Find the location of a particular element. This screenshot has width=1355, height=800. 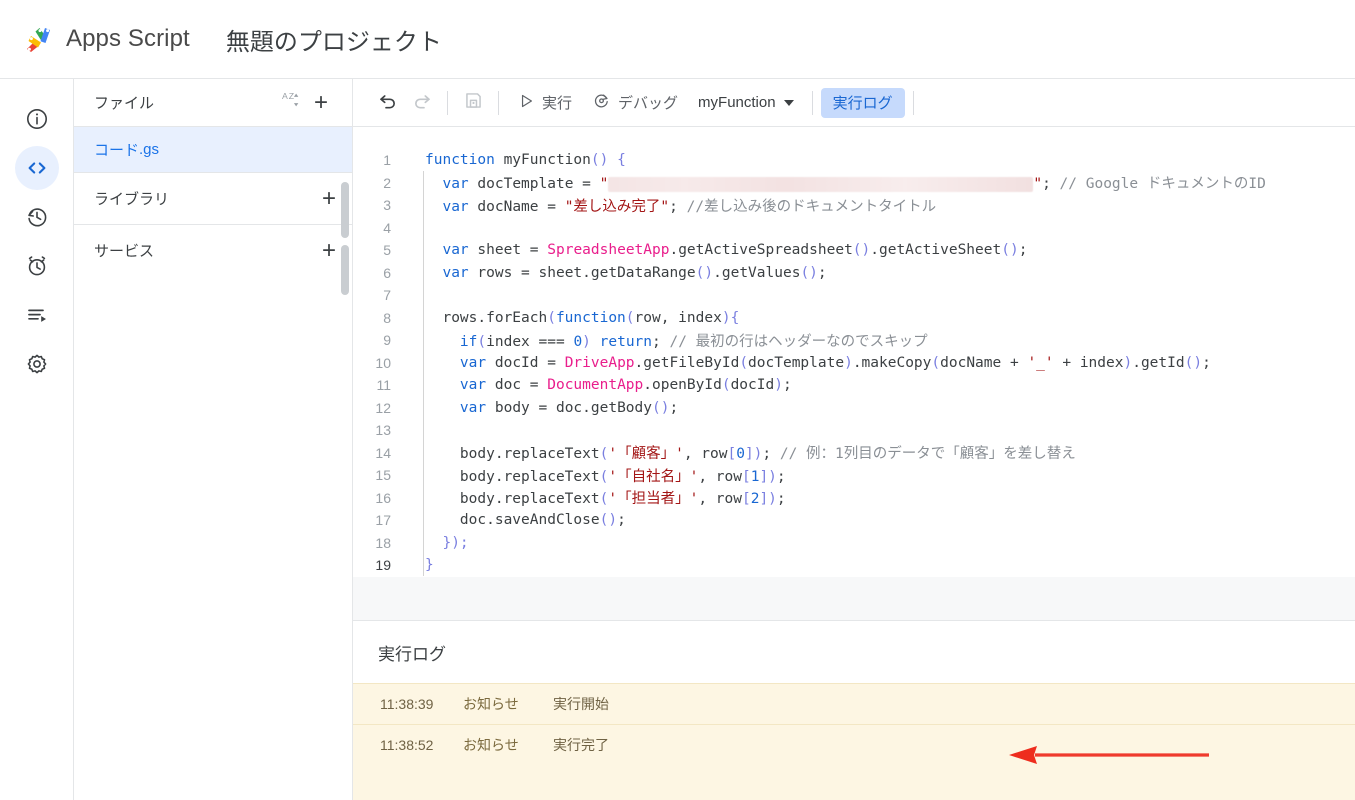

code-line: 17 doc.saveAndClose(); is located at coordinates (854, 520).